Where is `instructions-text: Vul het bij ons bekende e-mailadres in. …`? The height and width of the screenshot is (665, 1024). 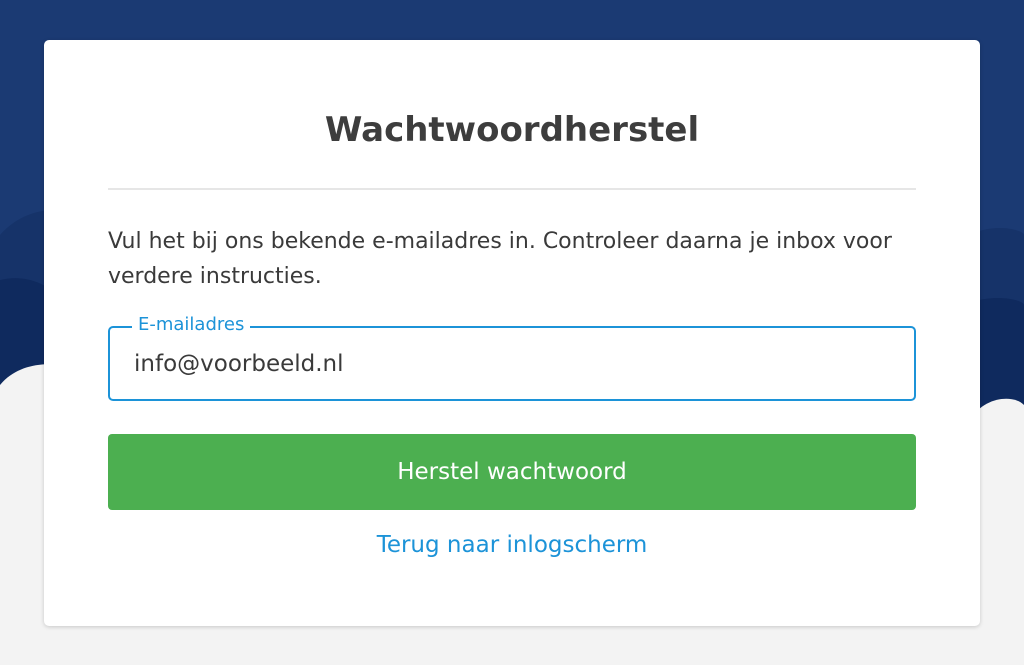
instructions-text: Vul het bij ons bekende e-mailadres in. … is located at coordinates (500, 259).